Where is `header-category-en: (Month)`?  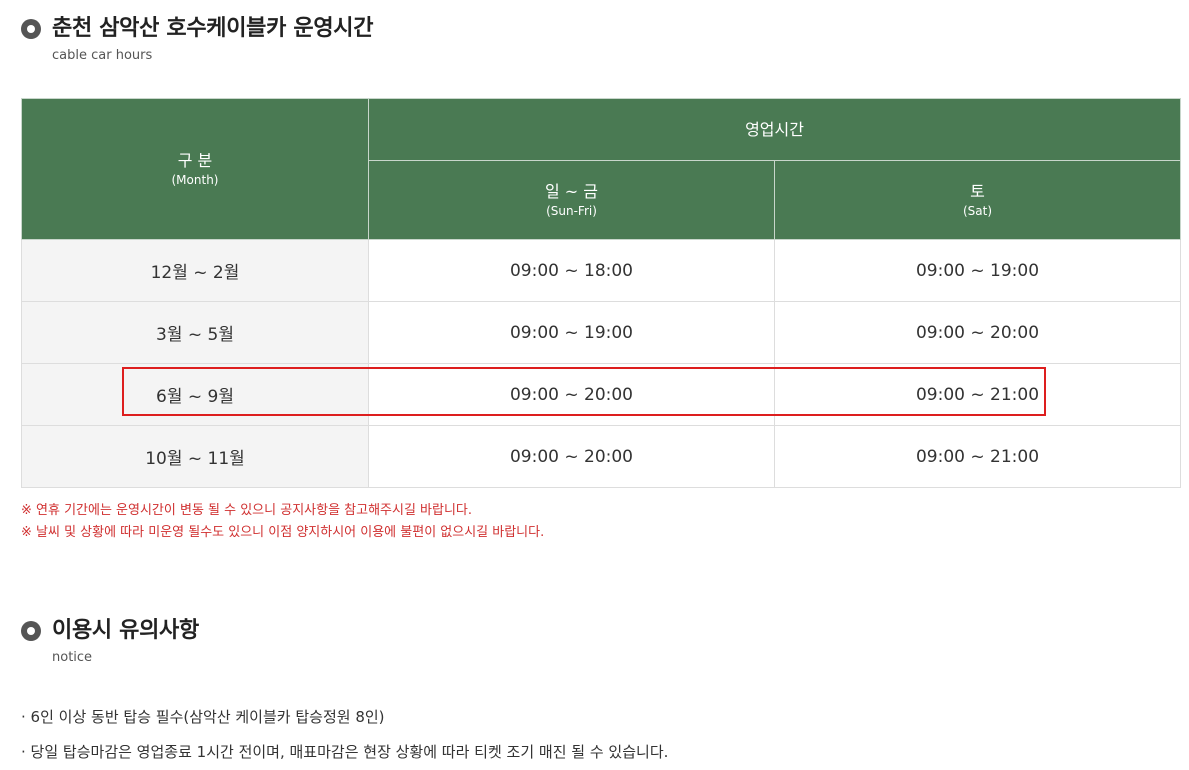
header-category-en: (Month) is located at coordinates (195, 180).